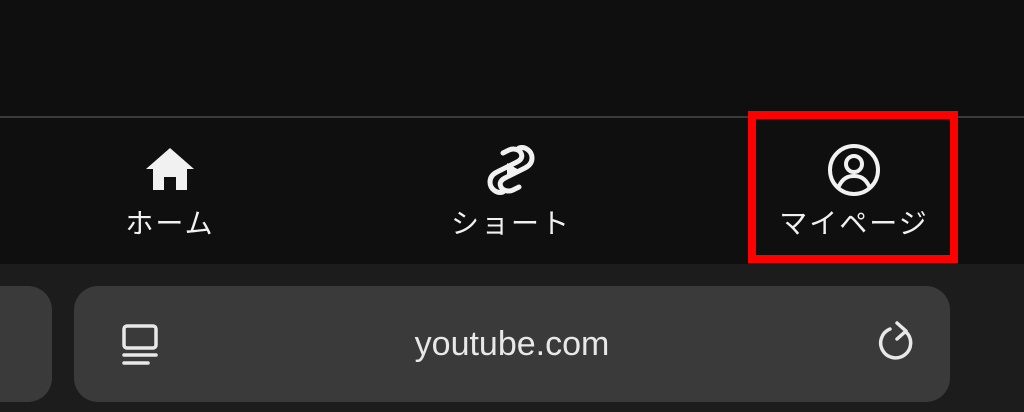 This screenshot has height=412, width=1024. Describe the element at coordinates (854, 170) in the screenshot. I see `account-circle-icon` at that location.